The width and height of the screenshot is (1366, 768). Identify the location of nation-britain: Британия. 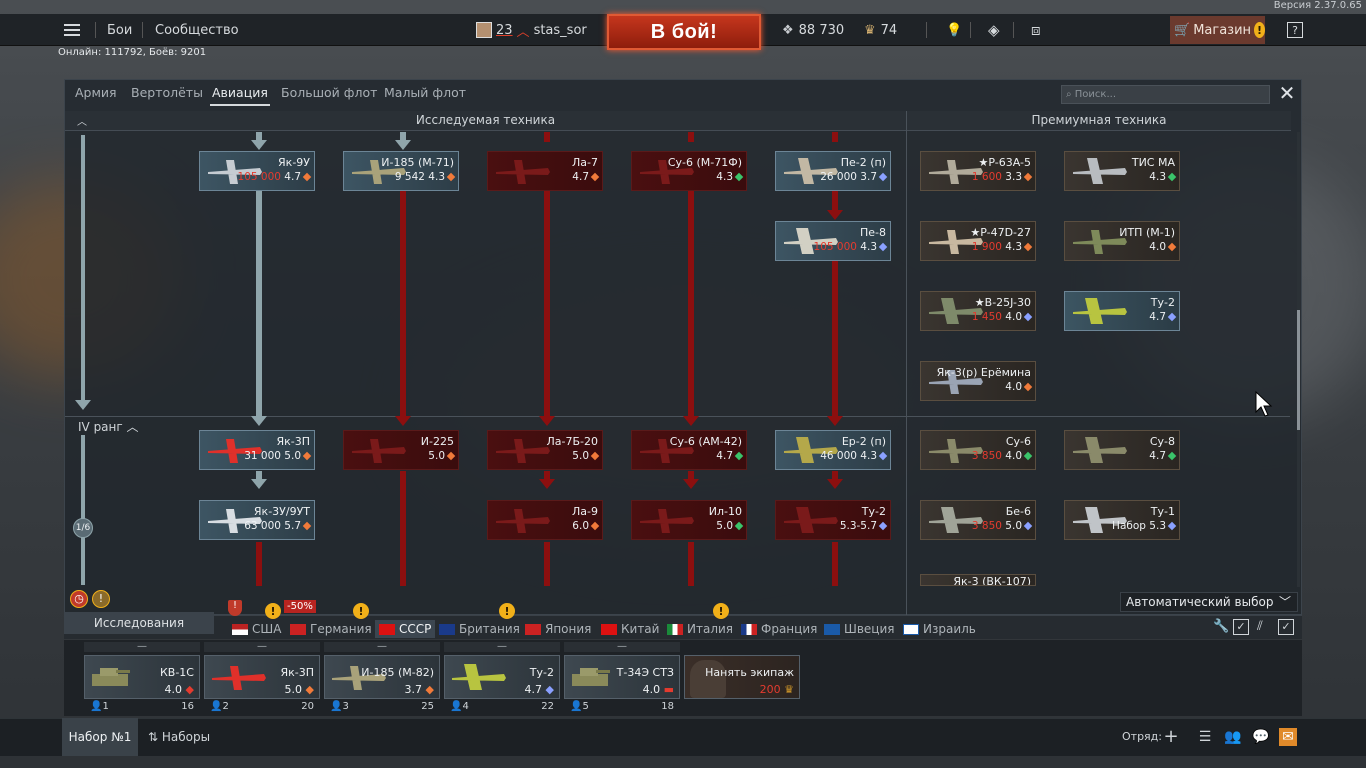
(479, 629).